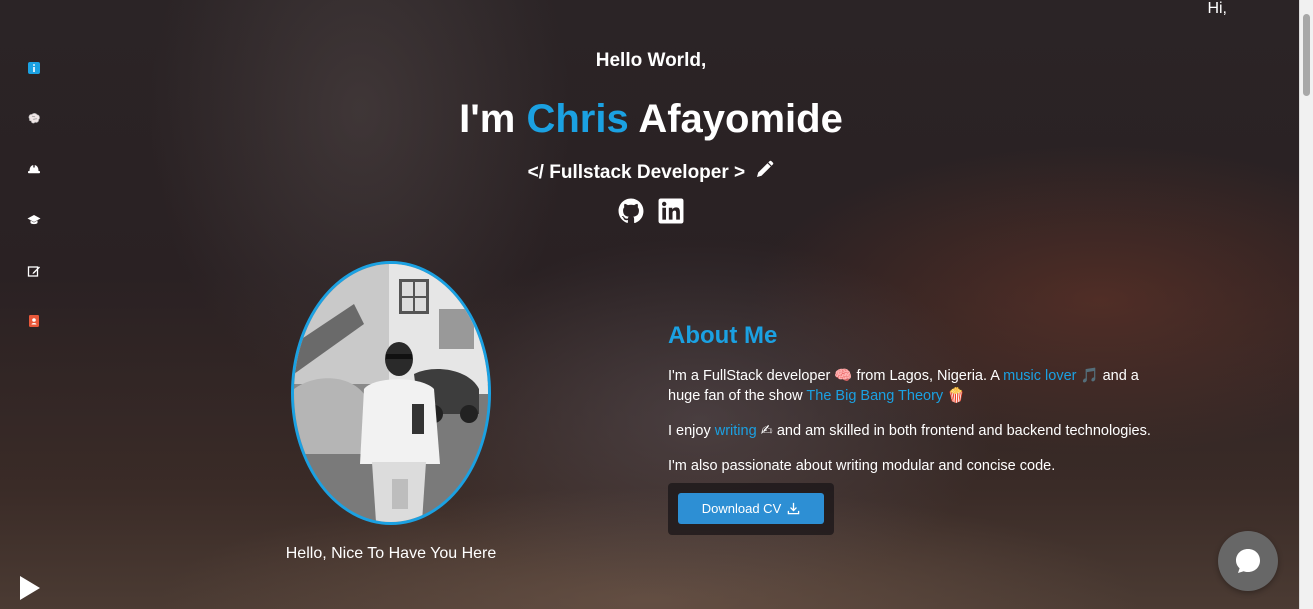 This screenshot has width=1313, height=609. I want to click on pencil-icon, so click(765, 168).